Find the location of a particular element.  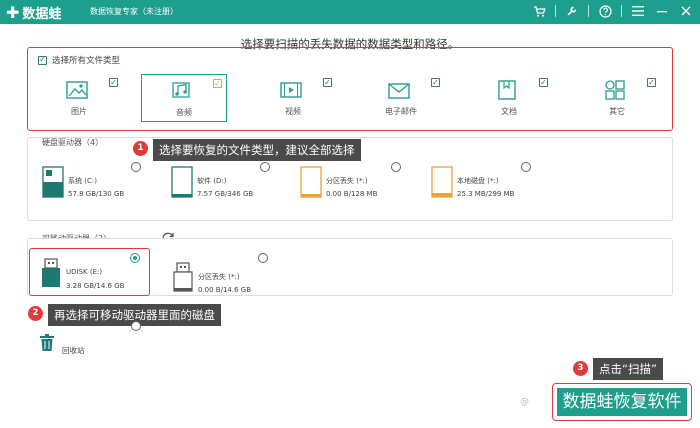

drive-lost-radio is located at coordinates (396, 167).